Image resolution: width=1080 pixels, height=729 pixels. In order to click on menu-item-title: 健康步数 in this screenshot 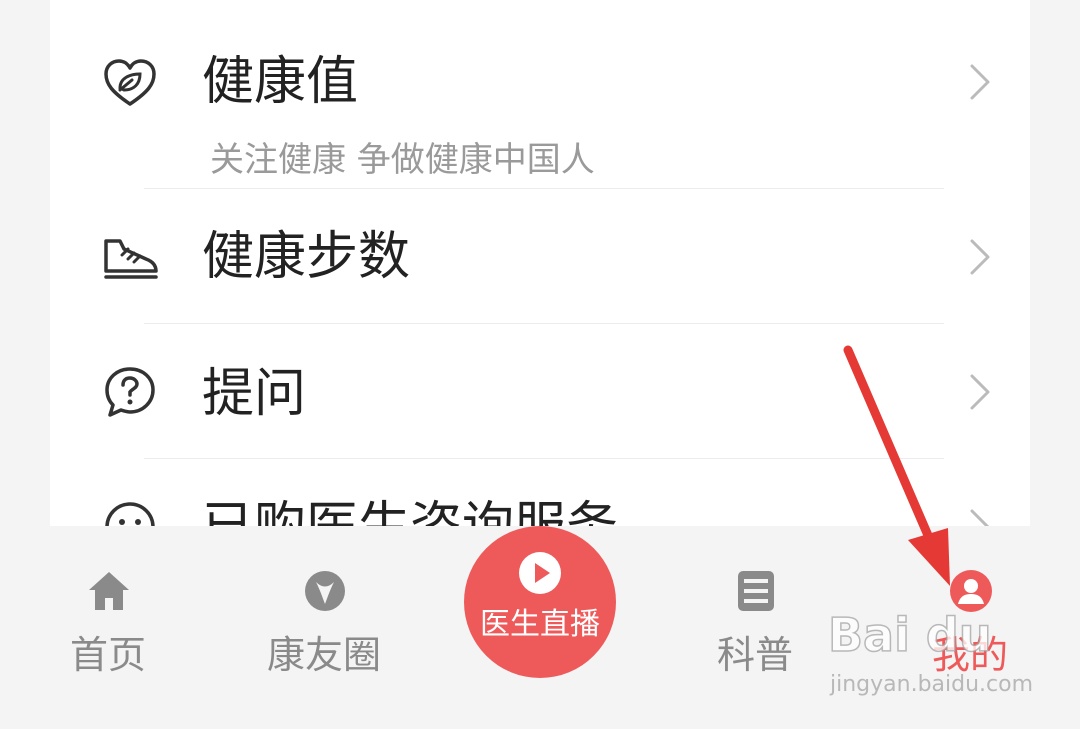, I will do `click(306, 257)`.